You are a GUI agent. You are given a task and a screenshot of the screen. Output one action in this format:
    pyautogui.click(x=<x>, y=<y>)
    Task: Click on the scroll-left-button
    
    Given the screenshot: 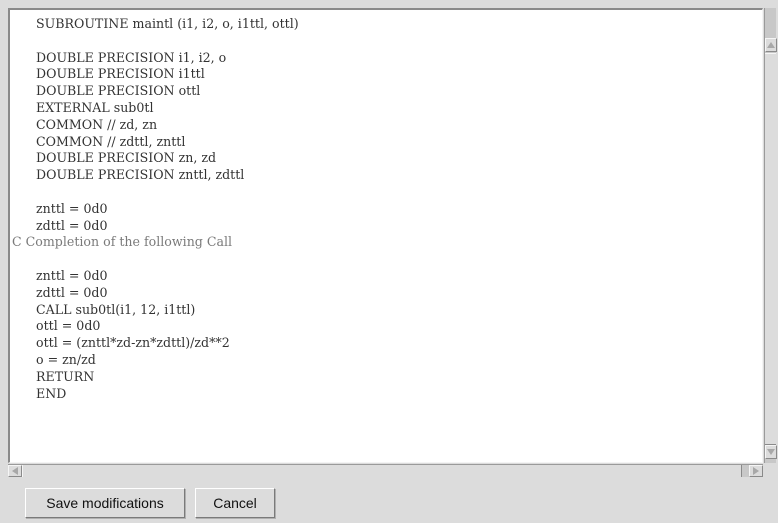 What is the action you would take?
    pyautogui.click(x=15, y=471)
    